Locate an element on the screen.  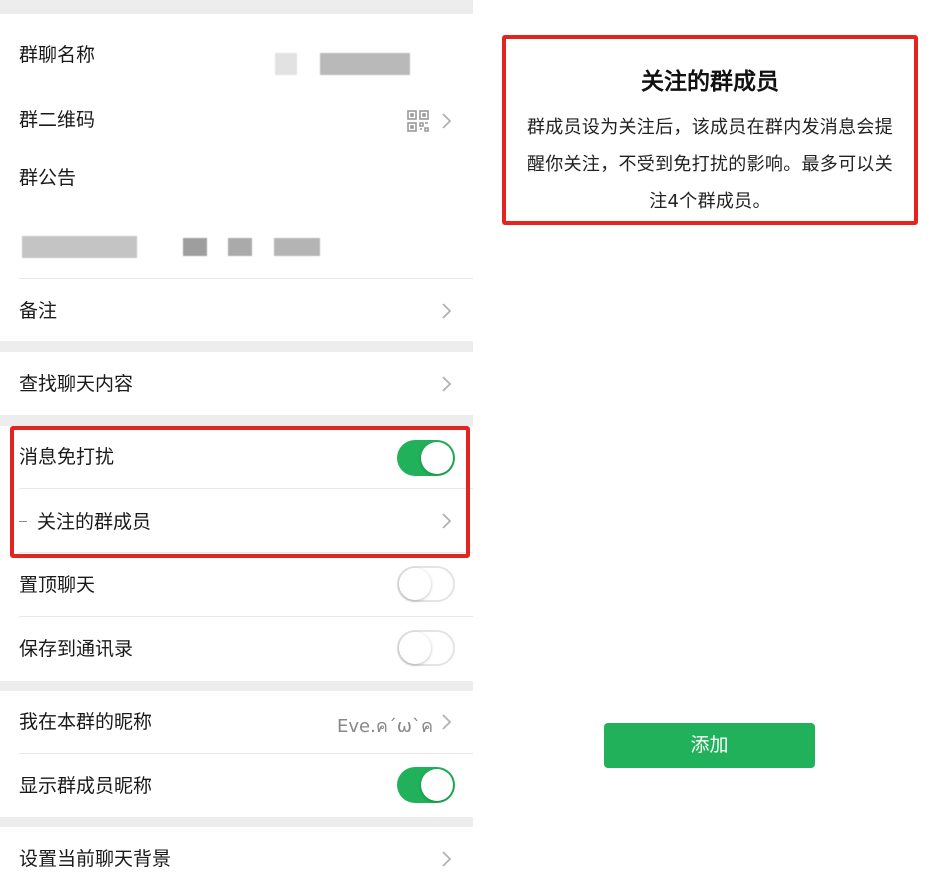
settings-group-search: 查找聊天内容 is located at coordinates (236, 383).